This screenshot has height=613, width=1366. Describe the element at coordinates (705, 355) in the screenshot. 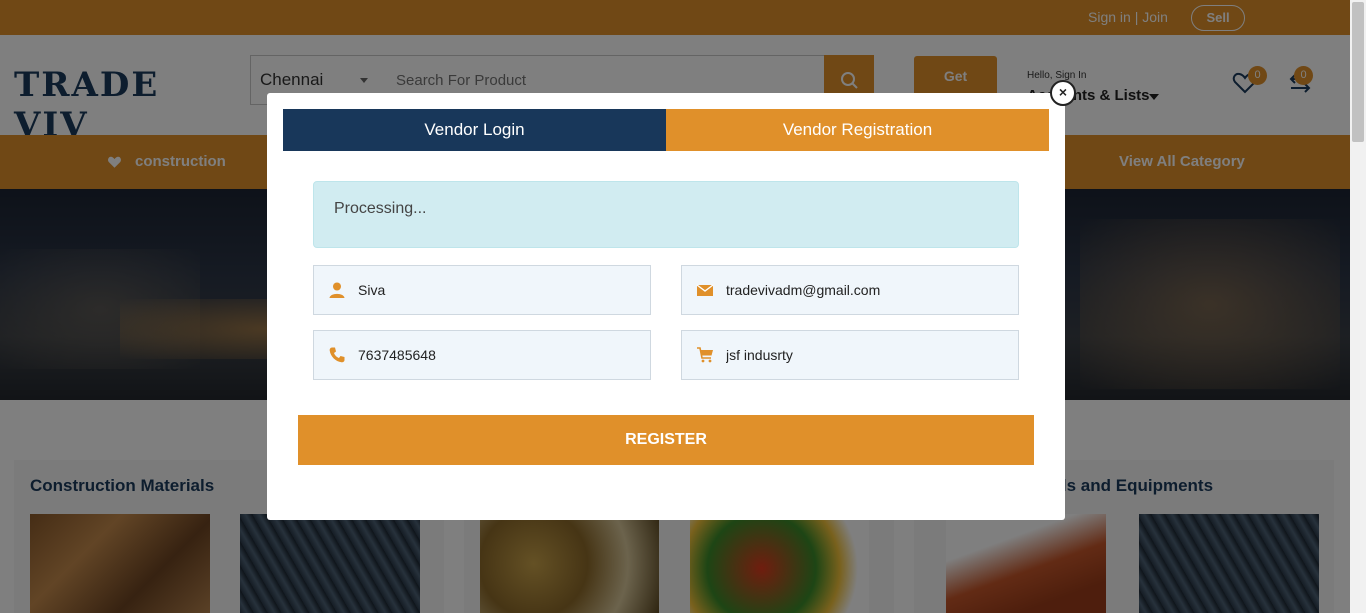

I see `cart-icon` at that location.